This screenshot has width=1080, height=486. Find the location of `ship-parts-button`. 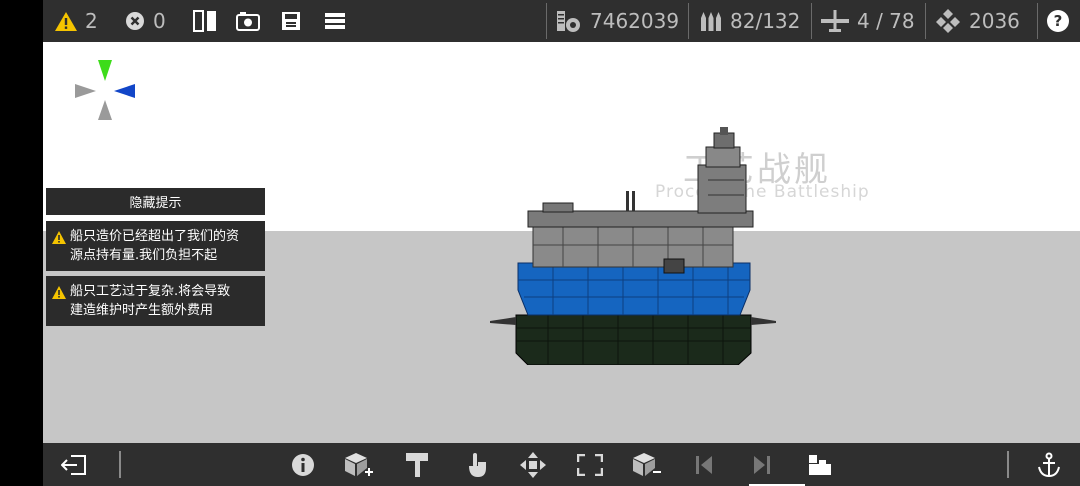

ship-parts-button is located at coordinates (820, 464).